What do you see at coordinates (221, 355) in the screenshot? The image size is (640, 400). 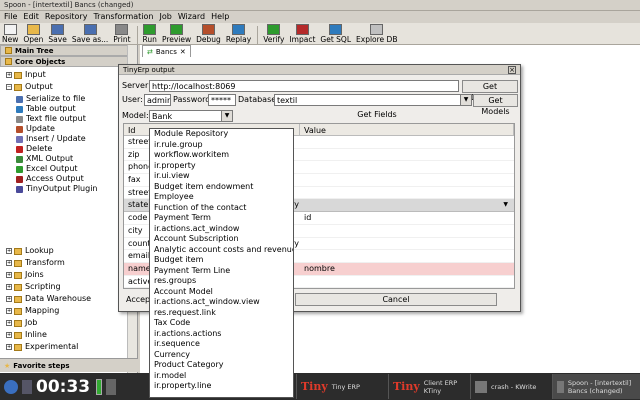 I see `dropdown-option: Currency` at bounding box center [221, 355].